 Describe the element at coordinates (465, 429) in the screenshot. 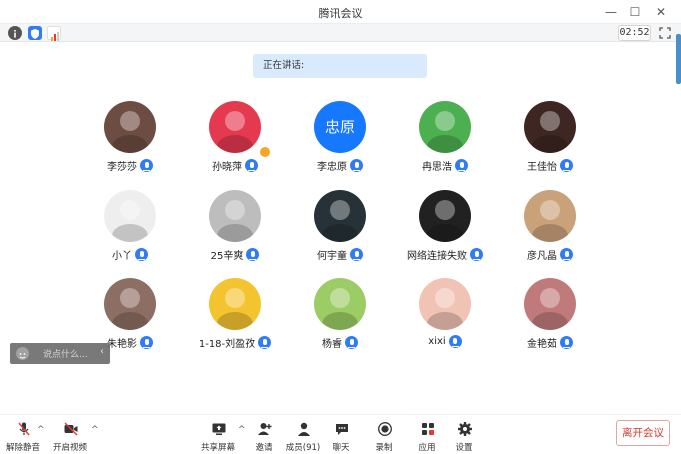

I see `gear-icon` at that location.